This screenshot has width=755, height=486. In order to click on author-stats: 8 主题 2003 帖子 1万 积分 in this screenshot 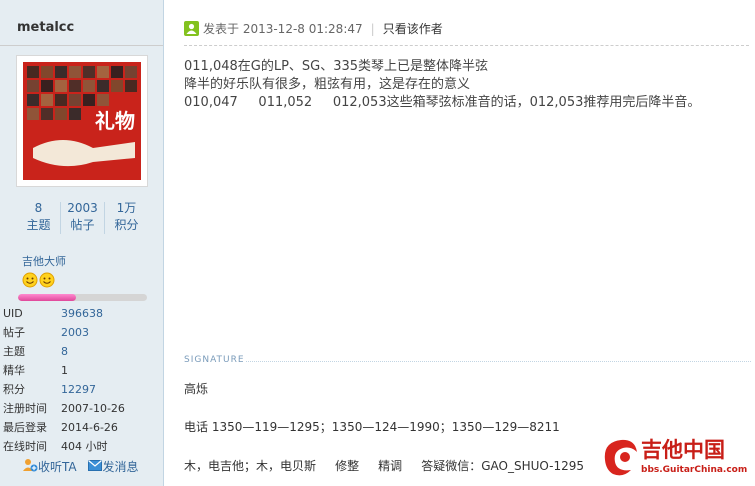, I will do `click(82, 219)`.